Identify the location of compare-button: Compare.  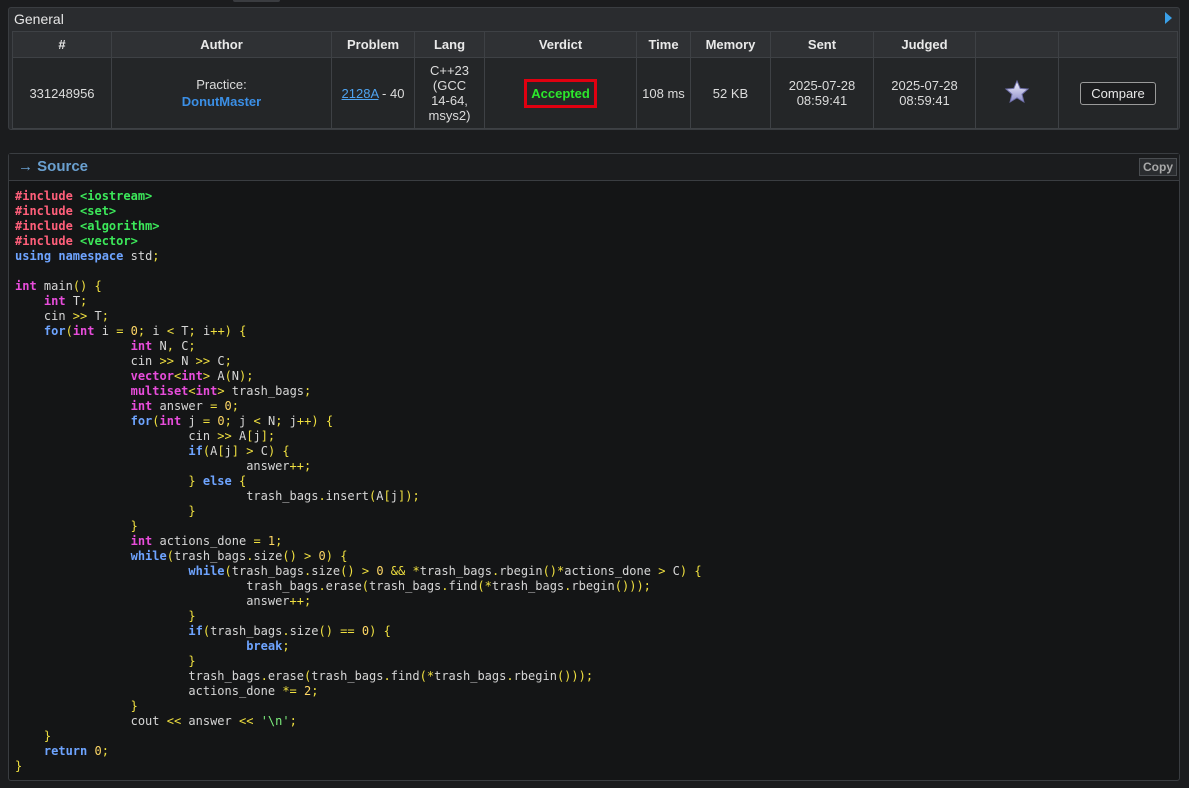
(1118, 93).